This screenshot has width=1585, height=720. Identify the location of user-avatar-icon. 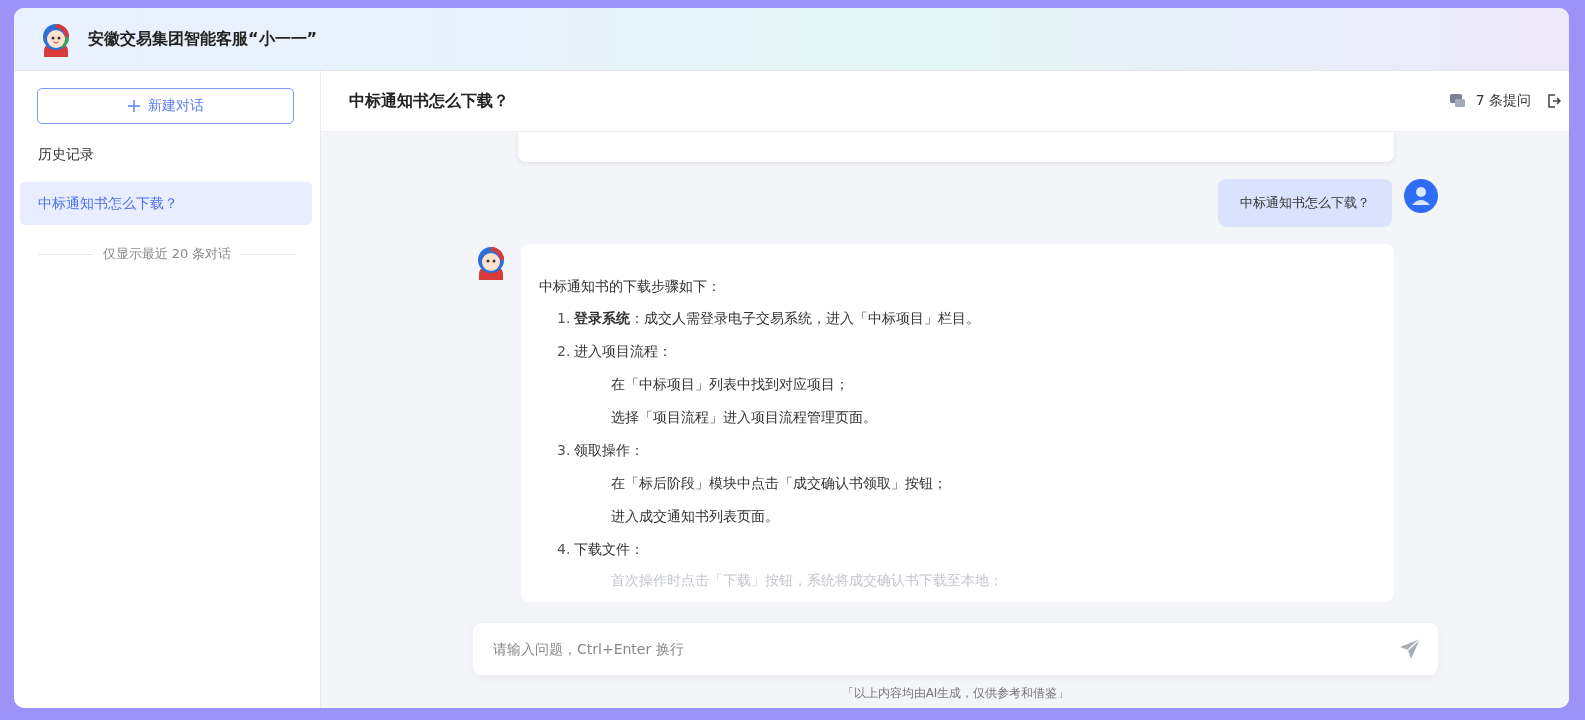
(1421, 196).